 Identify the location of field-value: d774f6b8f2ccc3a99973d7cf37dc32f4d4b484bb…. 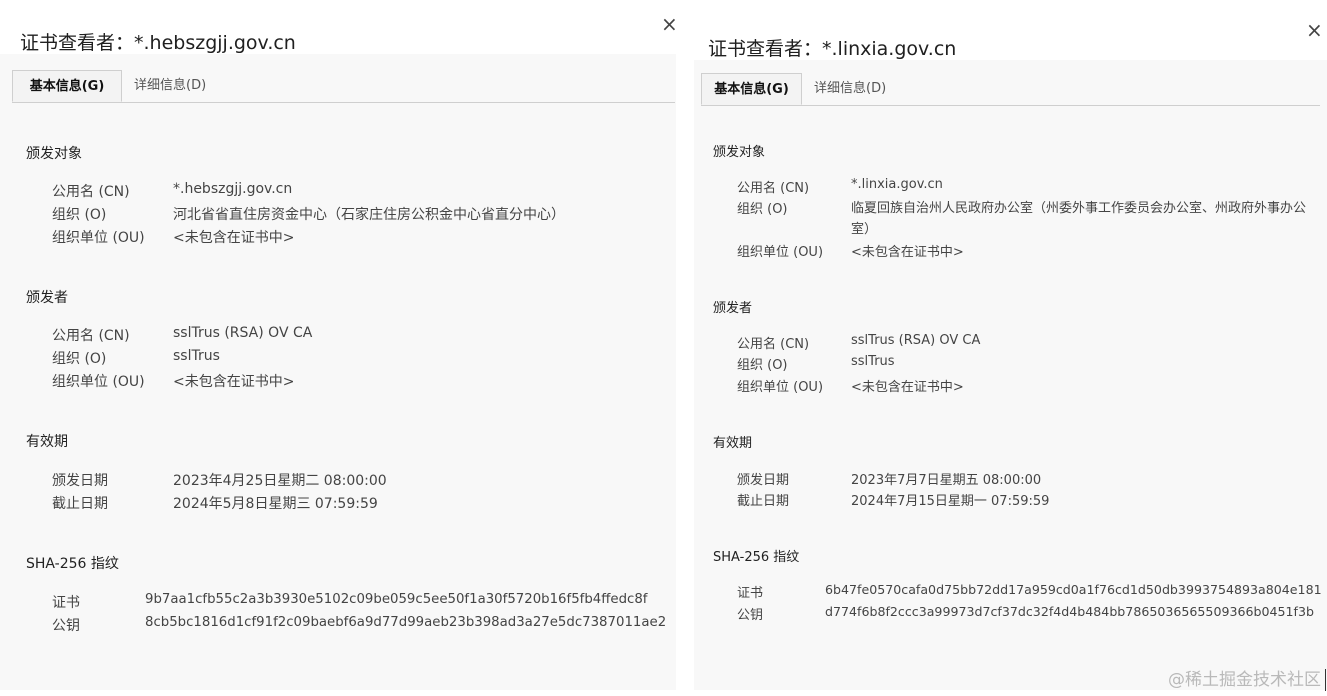
(1069, 611).